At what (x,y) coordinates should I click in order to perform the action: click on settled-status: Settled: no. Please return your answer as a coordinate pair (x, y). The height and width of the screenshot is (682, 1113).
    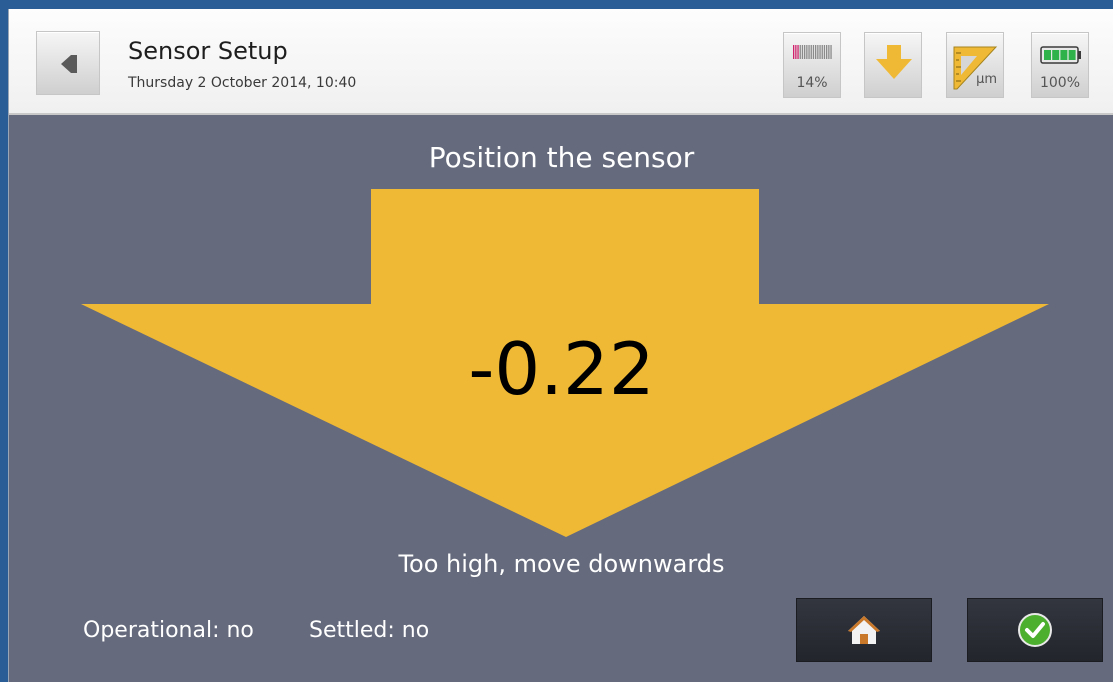
    Looking at the image, I should click on (369, 630).